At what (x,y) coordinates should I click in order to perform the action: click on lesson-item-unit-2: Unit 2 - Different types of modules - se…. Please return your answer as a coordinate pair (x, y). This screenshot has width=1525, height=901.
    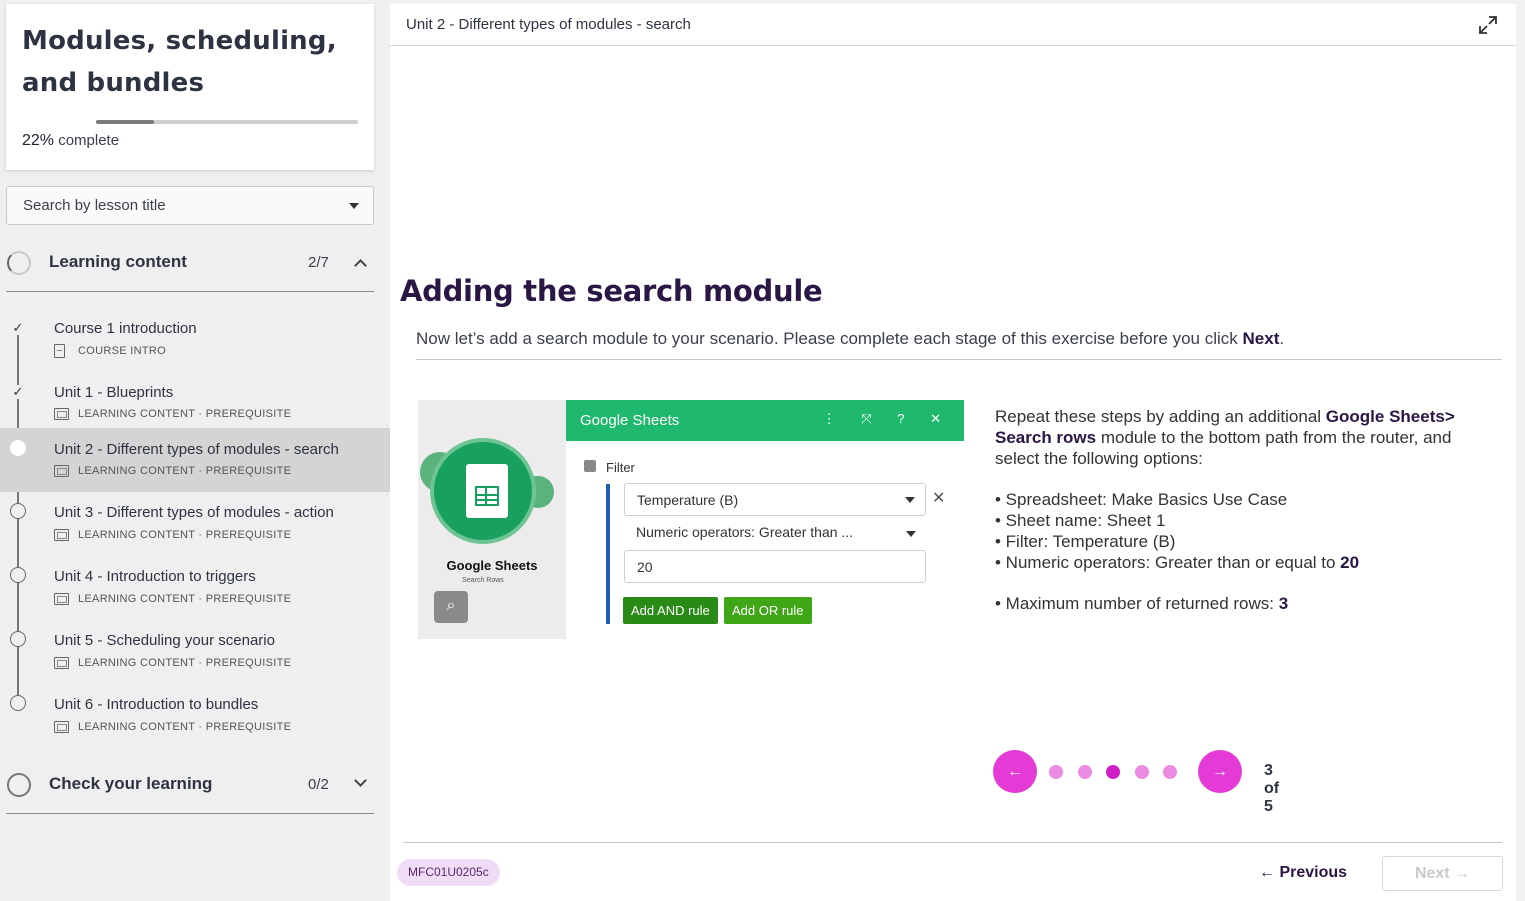
    Looking at the image, I should click on (195, 460).